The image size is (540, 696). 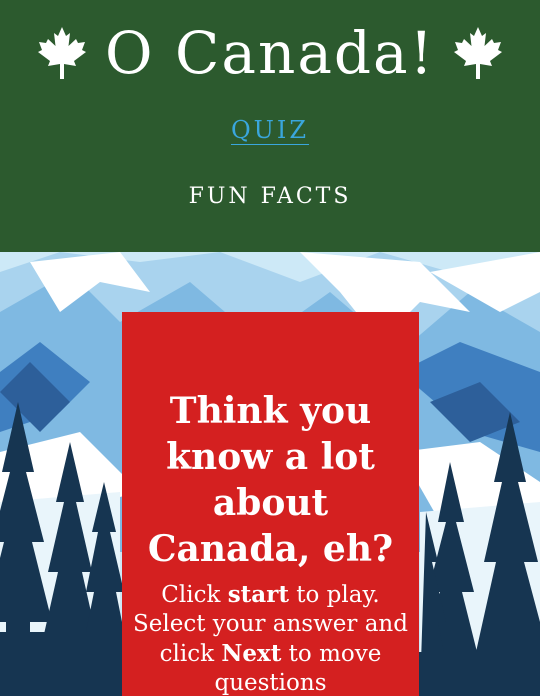 What do you see at coordinates (270, 480) in the screenshot?
I see `intro-heading: Think you know a lot about Canada, eh?` at bounding box center [270, 480].